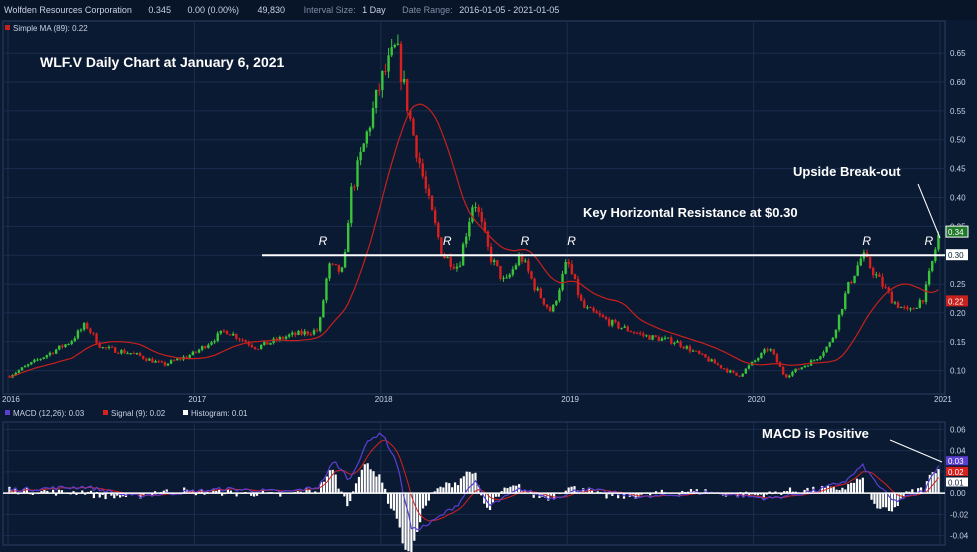 The height and width of the screenshot is (552, 977). Describe the element at coordinates (958, 451) in the screenshot. I see `macd-tick-label: 0.04` at that location.